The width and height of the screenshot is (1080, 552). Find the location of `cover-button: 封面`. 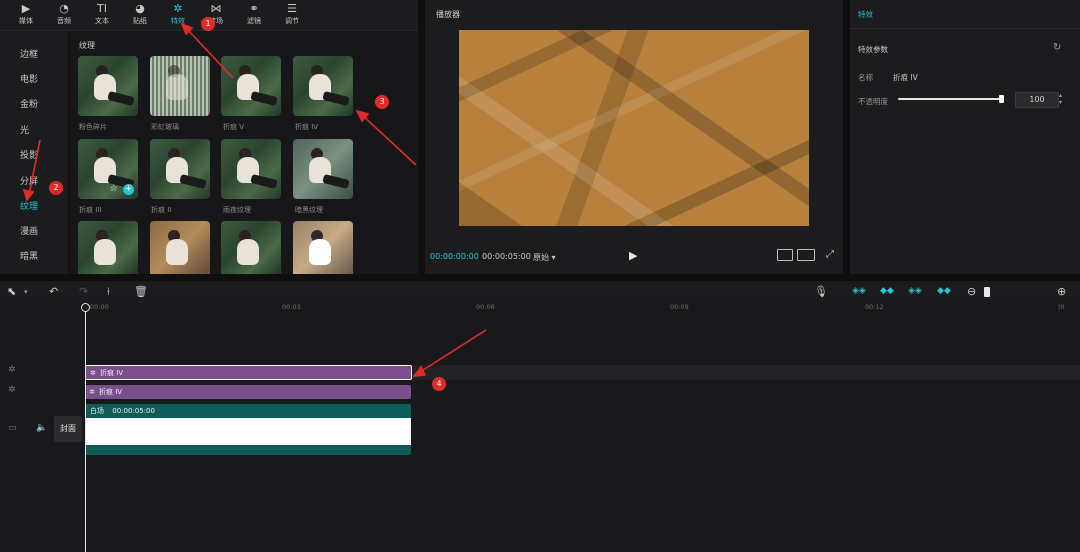

cover-button: 封面 is located at coordinates (68, 429).